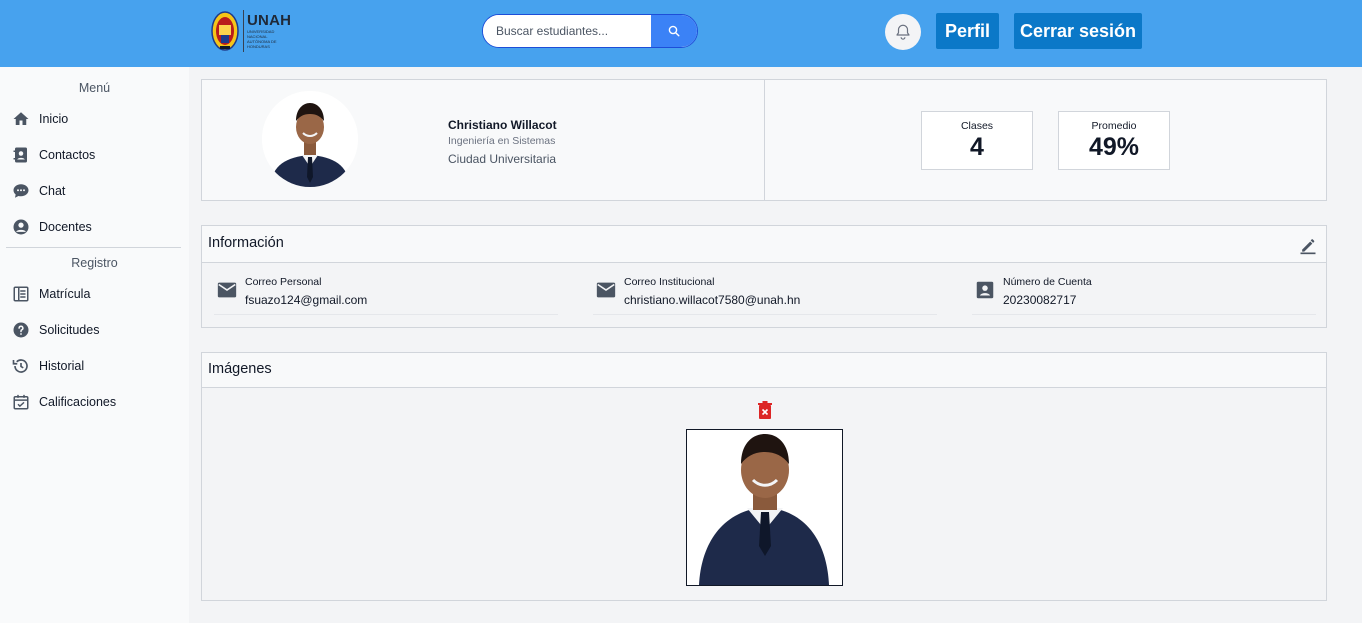  Describe the element at coordinates (1045, 140) in the screenshot. I see `stats-card: Clases 4 Promedio 49%` at that location.